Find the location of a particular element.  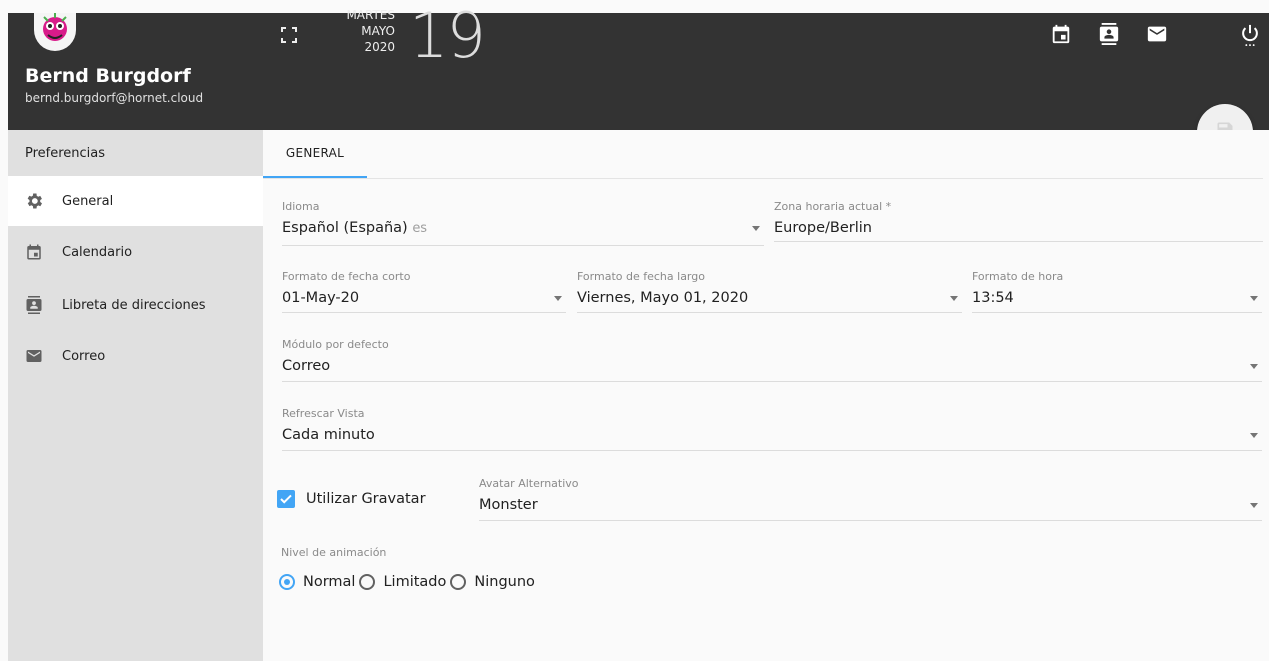

gear-icon is located at coordinates (34, 201).